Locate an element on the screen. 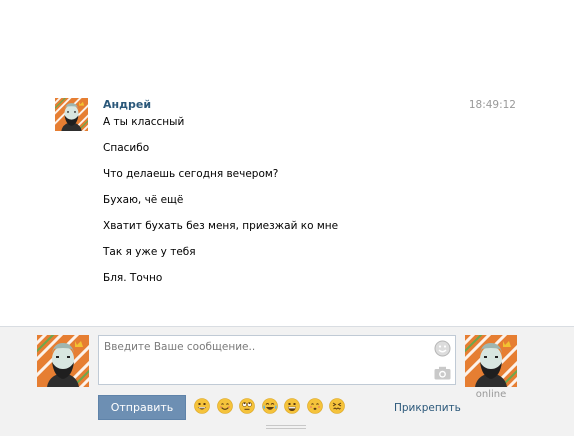 This screenshot has height=436, width=574. message-line: Бля. Точно is located at coordinates (133, 278).